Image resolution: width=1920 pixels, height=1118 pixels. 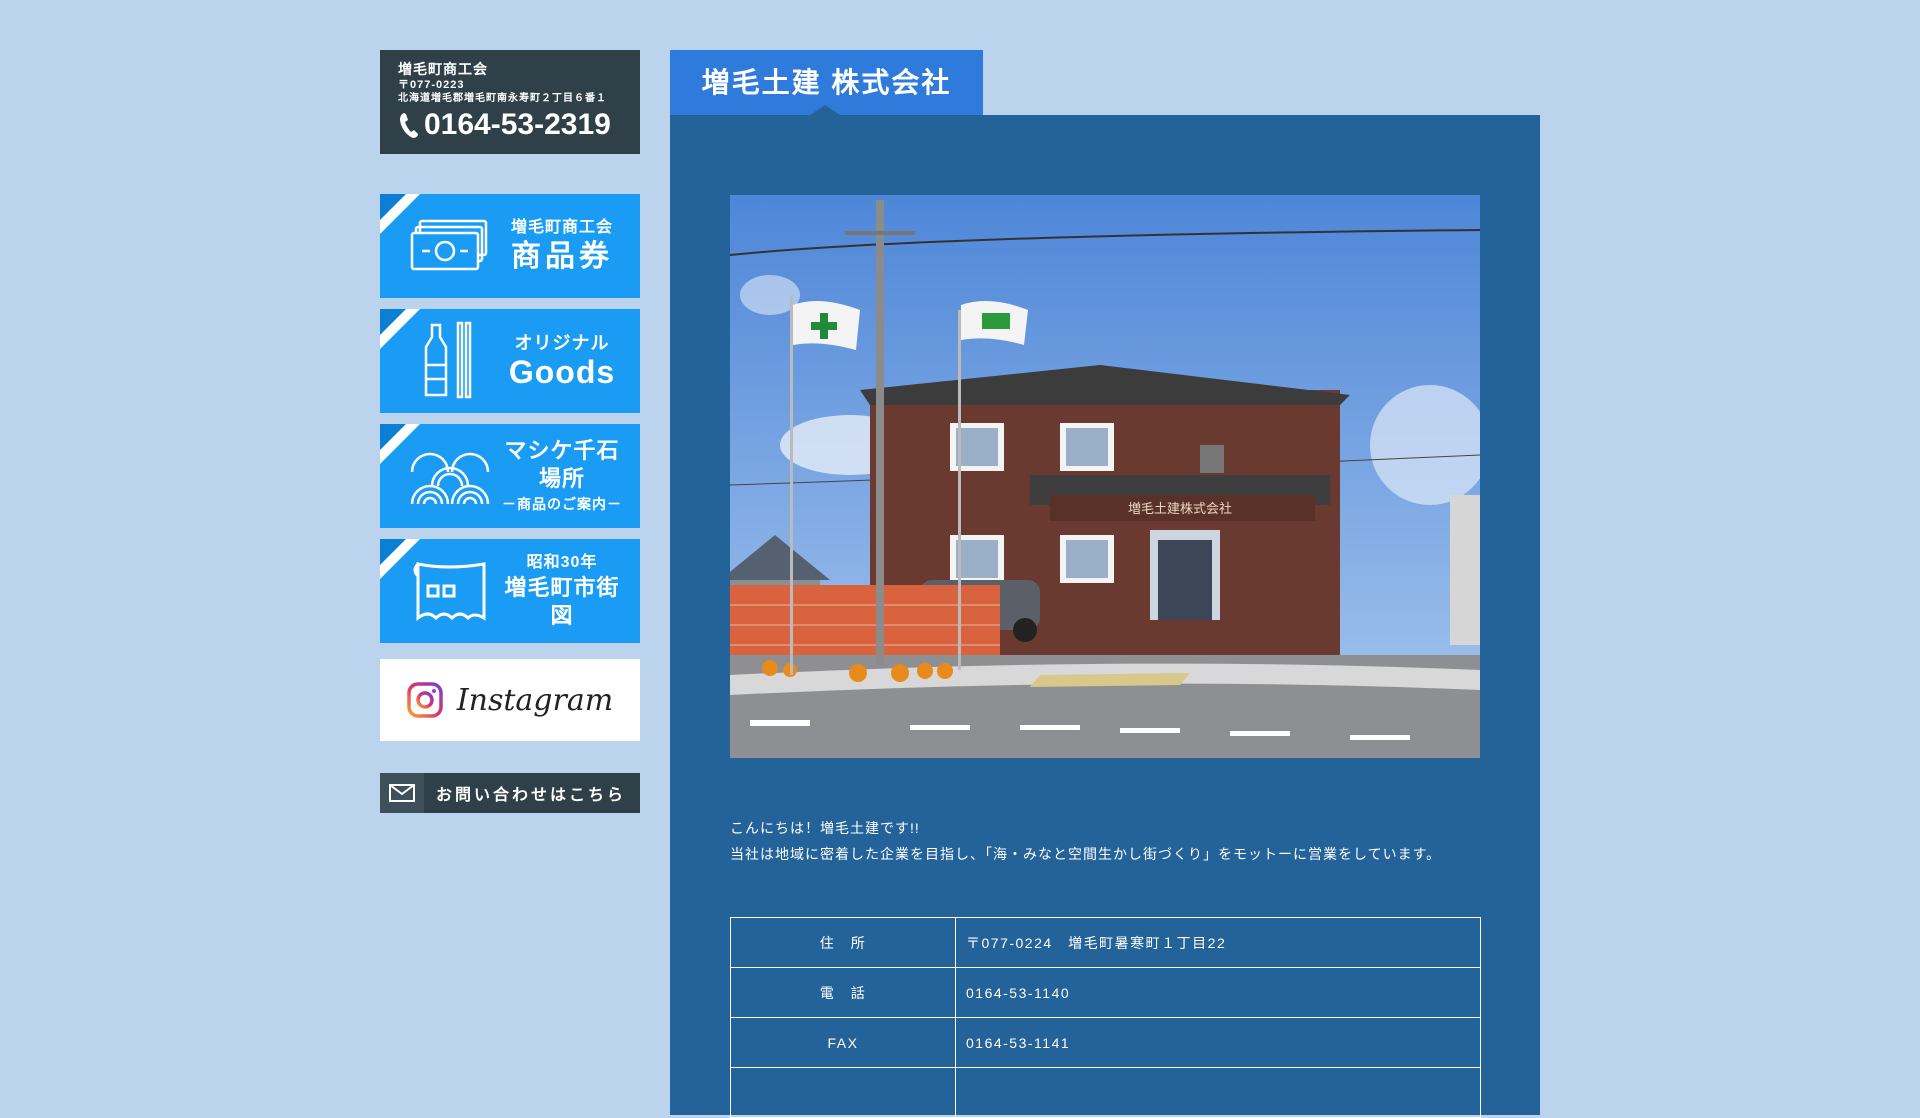 I want to click on goods-banner-small: オリジナル, so click(x=562, y=343).